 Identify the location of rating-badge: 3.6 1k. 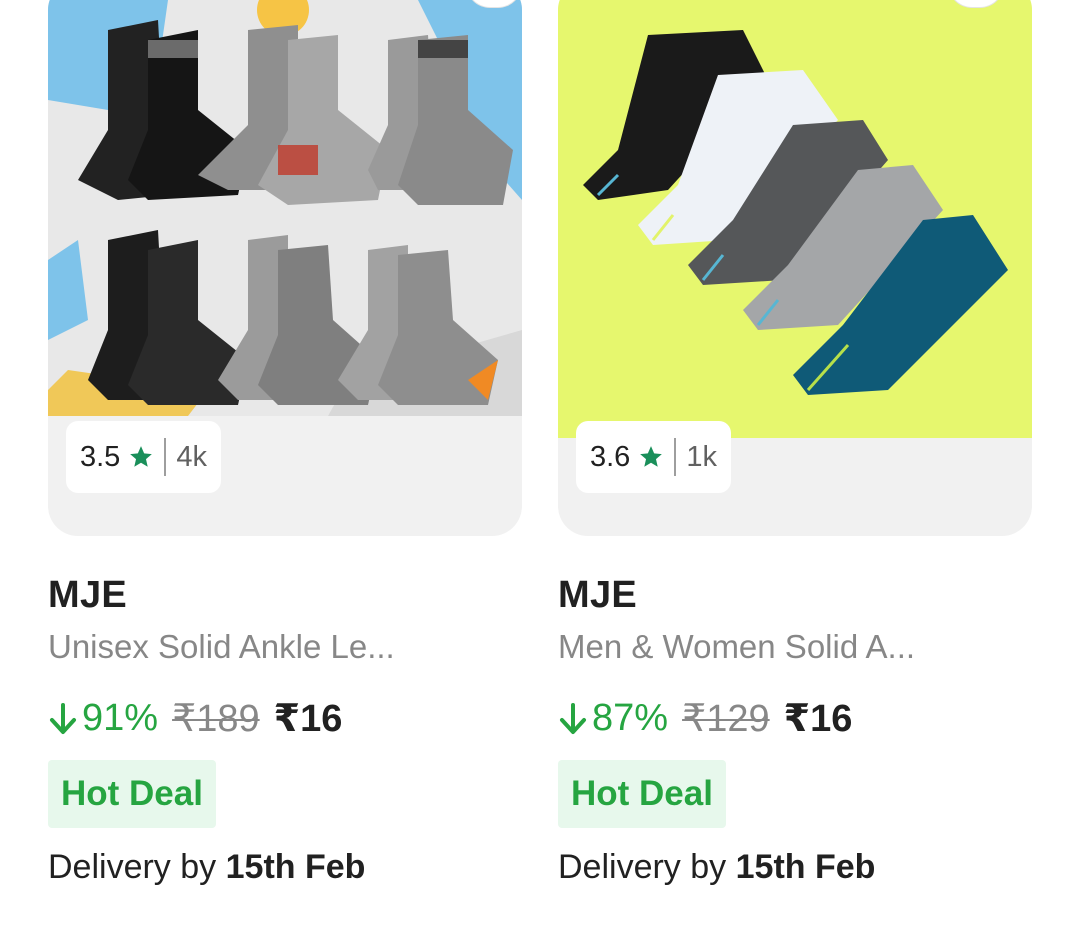
(653, 457).